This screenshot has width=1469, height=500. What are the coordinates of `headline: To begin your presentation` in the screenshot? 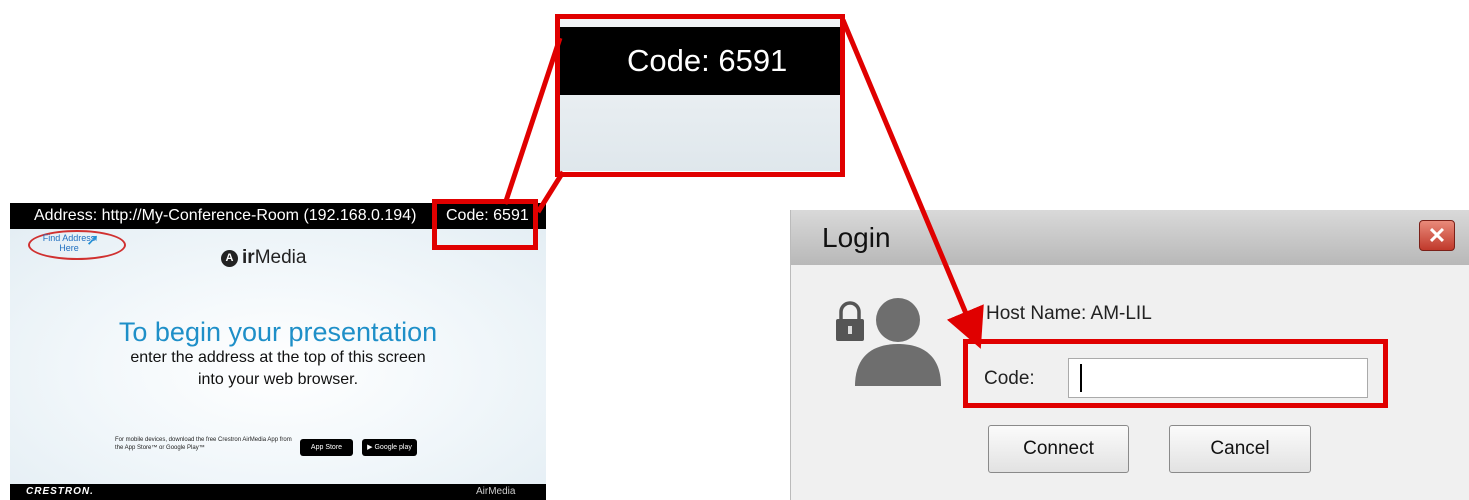 It's located at (278, 332).